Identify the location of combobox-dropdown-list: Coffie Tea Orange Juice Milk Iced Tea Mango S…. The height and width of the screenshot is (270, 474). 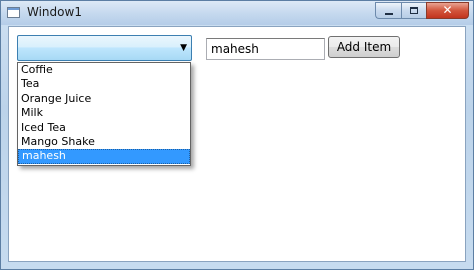
(104, 114).